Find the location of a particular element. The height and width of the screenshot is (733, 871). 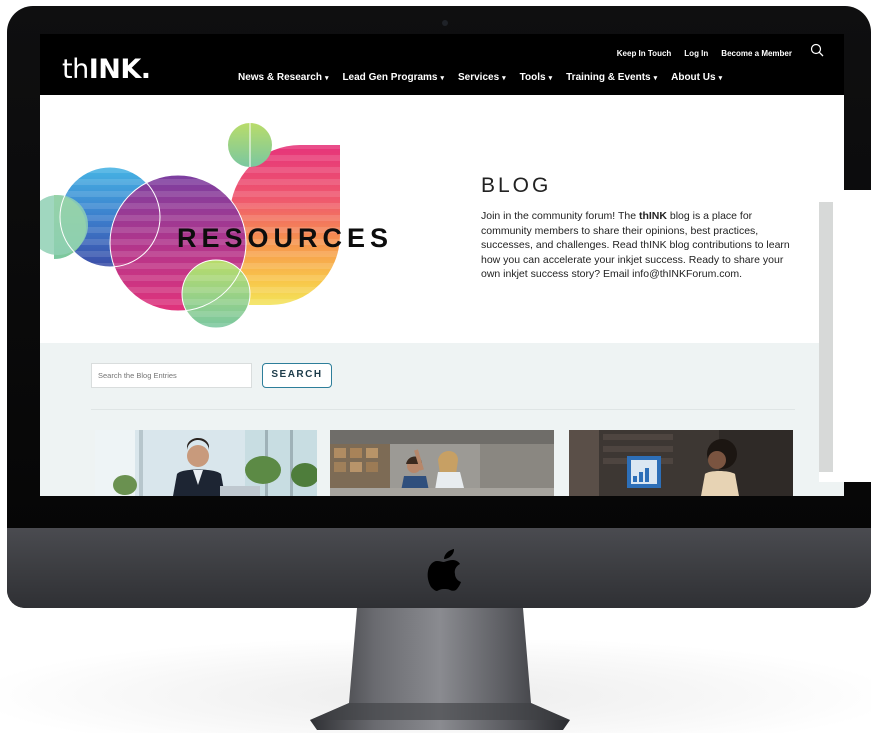

search-button: SEARCH is located at coordinates (297, 375).